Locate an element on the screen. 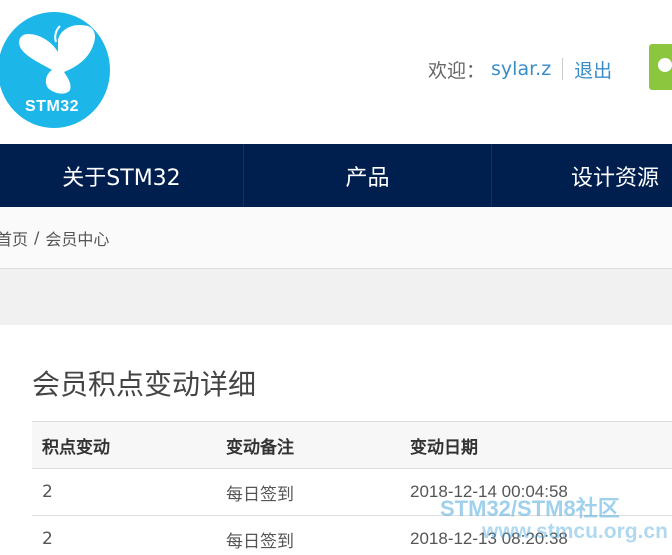  user-bar: 欢迎： sylar.z 退出 is located at coordinates (520, 69).